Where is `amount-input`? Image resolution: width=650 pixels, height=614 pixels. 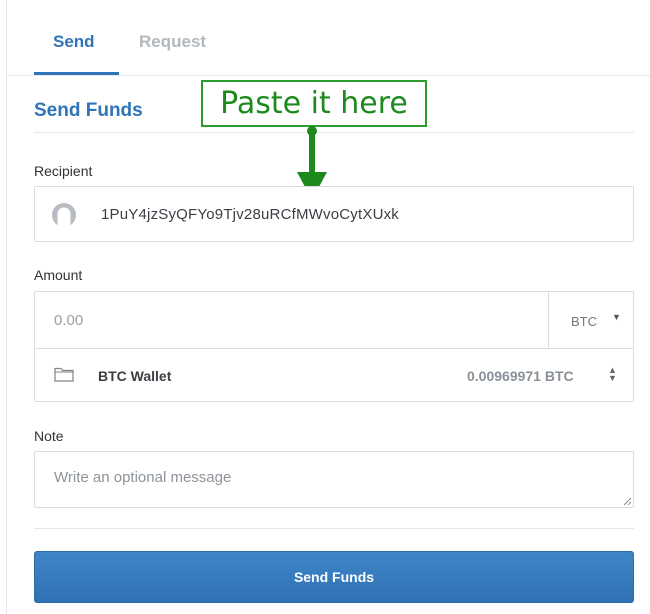 amount-input is located at coordinates (292, 320).